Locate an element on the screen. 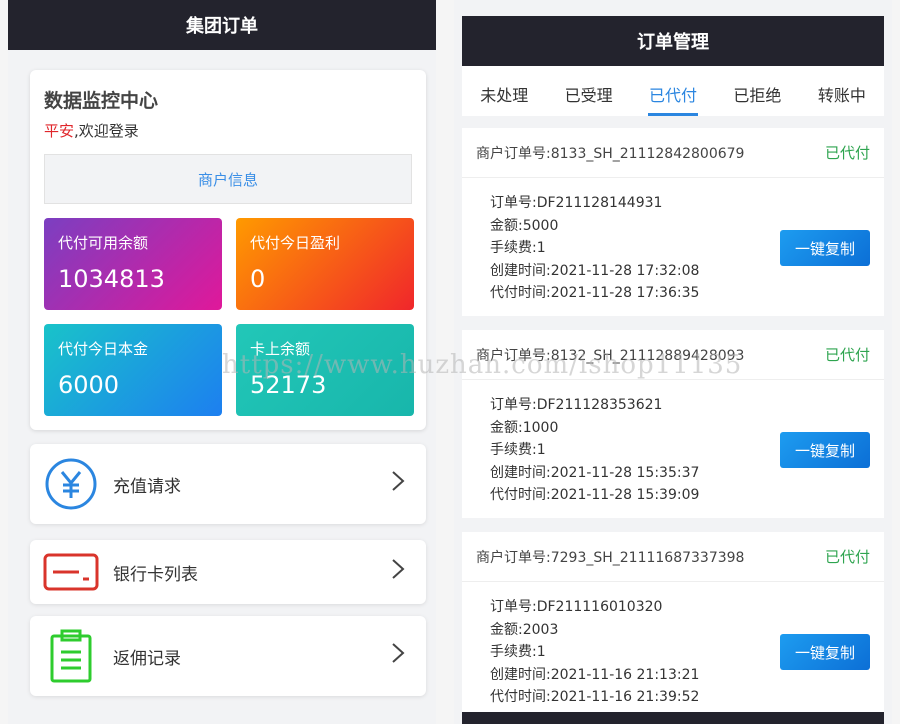  merchant-info-label: 商户信息 is located at coordinates (227, 179).